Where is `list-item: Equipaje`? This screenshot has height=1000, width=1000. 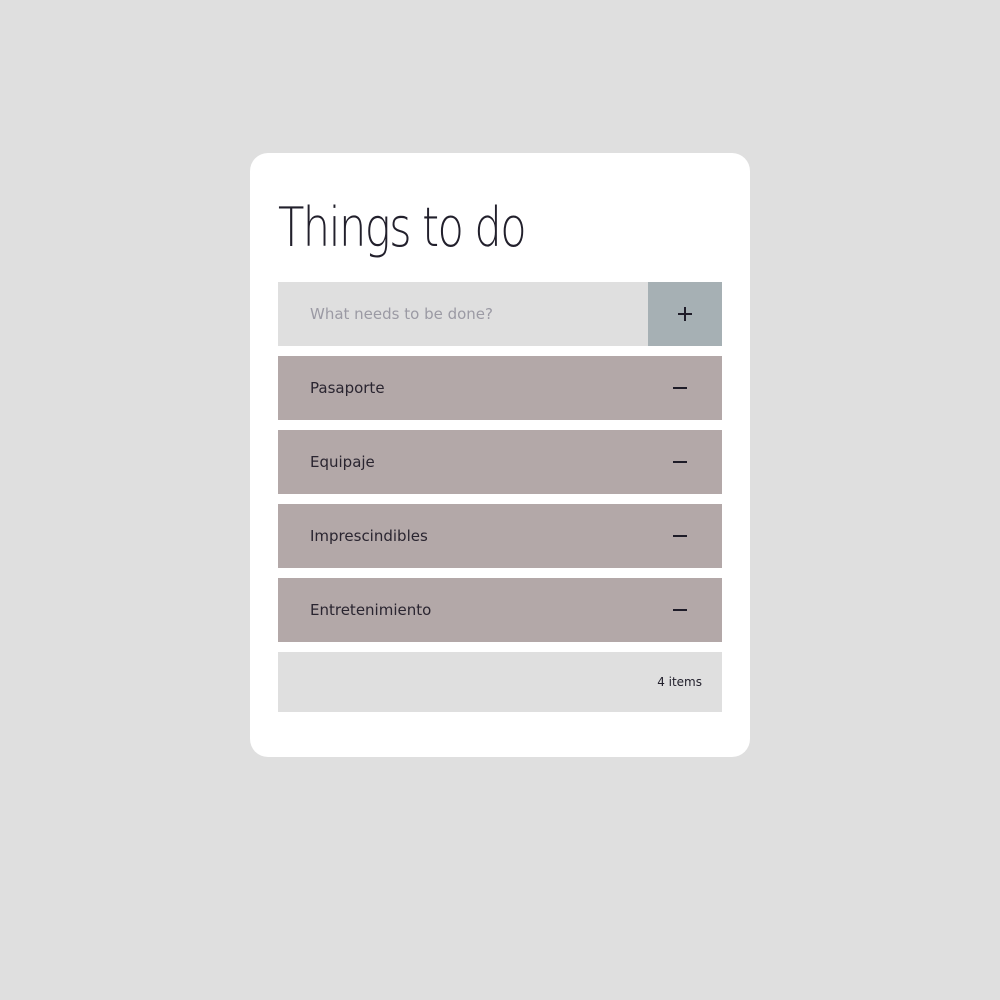 list-item: Equipaje is located at coordinates (500, 462).